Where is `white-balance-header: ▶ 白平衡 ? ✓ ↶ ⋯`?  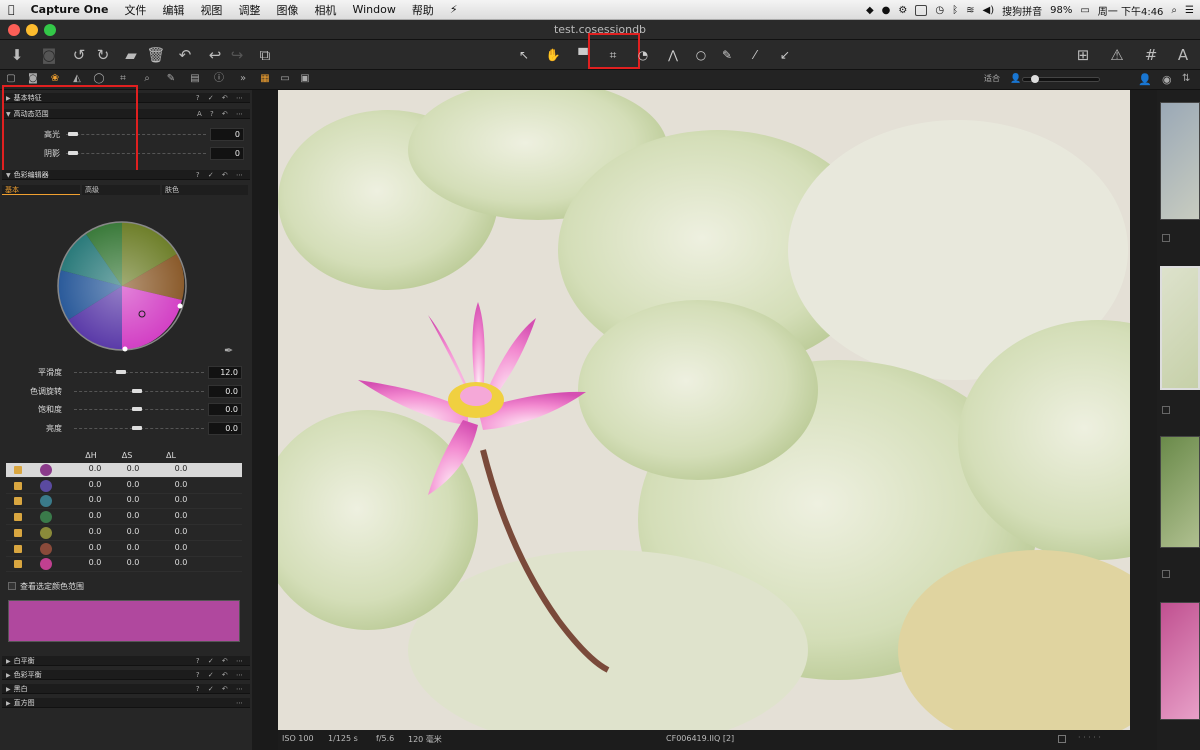
white-balance-header: ▶ 白平衡 ? ✓ ↶ ⋯ is located at coordinates (126, 661).